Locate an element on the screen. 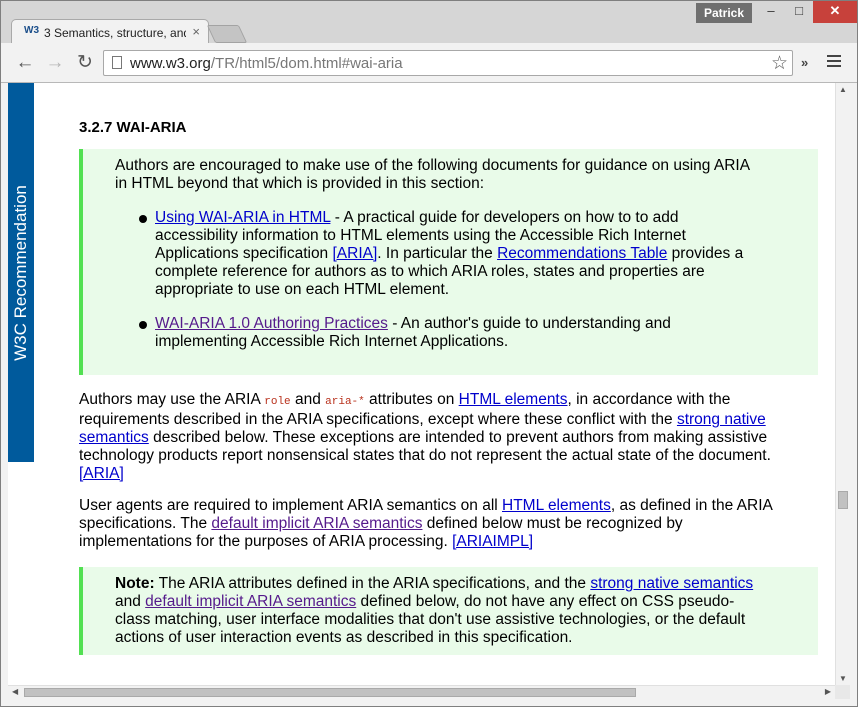  status-badge-label: W3C Recommendation is located at coordinates (20, 273).